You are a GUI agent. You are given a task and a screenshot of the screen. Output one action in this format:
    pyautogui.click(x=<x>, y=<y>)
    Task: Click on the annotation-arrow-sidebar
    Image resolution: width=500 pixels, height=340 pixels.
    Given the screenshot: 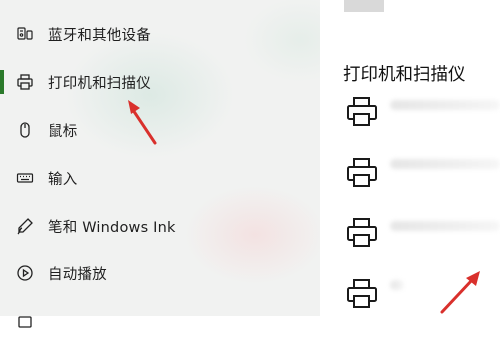 What is the action you would take?
    pyautogui.click(x=142, y=122)
    